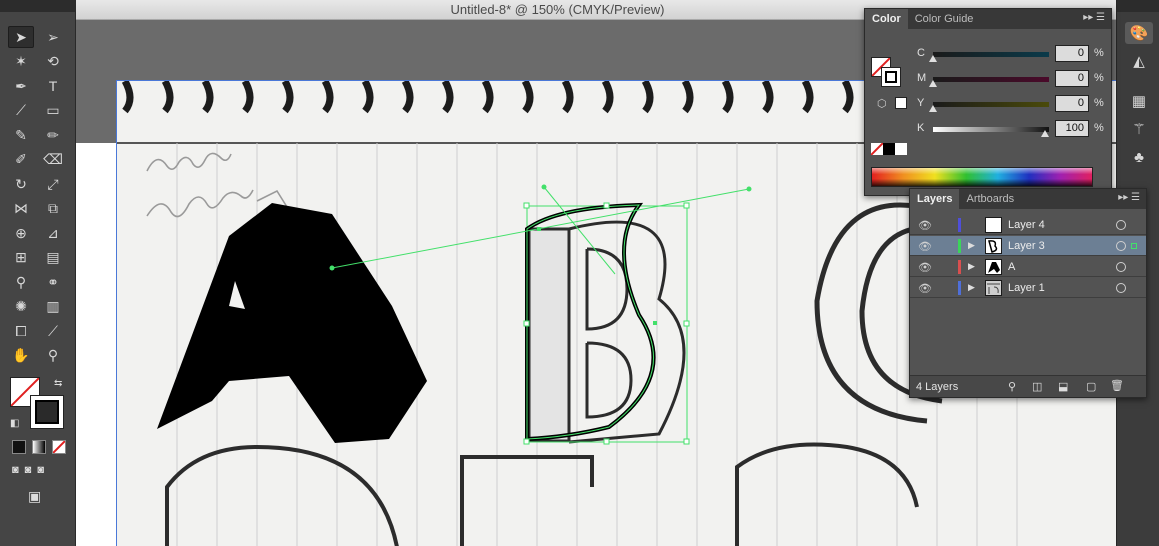  Describe the element at coordinates (959, 225) in the screenshot. I see `layer-color-bar` at that location.